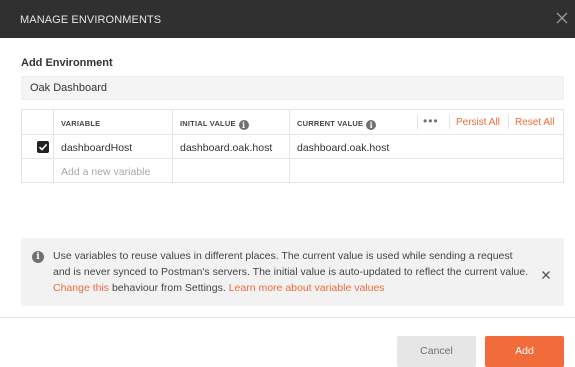 The image size is (575, 367). What do you see at coordinates (91, 20) in the screenshot?
I see `dialog-title: MANAGE ENVIRONMENTS` at bounding box center [91, 20].